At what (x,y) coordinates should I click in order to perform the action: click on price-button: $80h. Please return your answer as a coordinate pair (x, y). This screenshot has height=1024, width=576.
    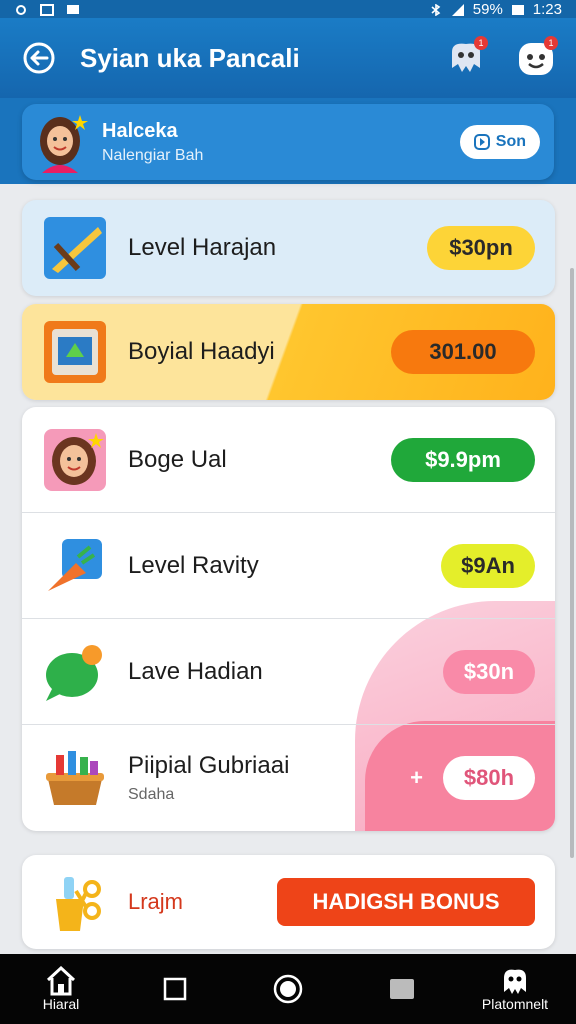
    Looking at the image, I should click on (489, 778).